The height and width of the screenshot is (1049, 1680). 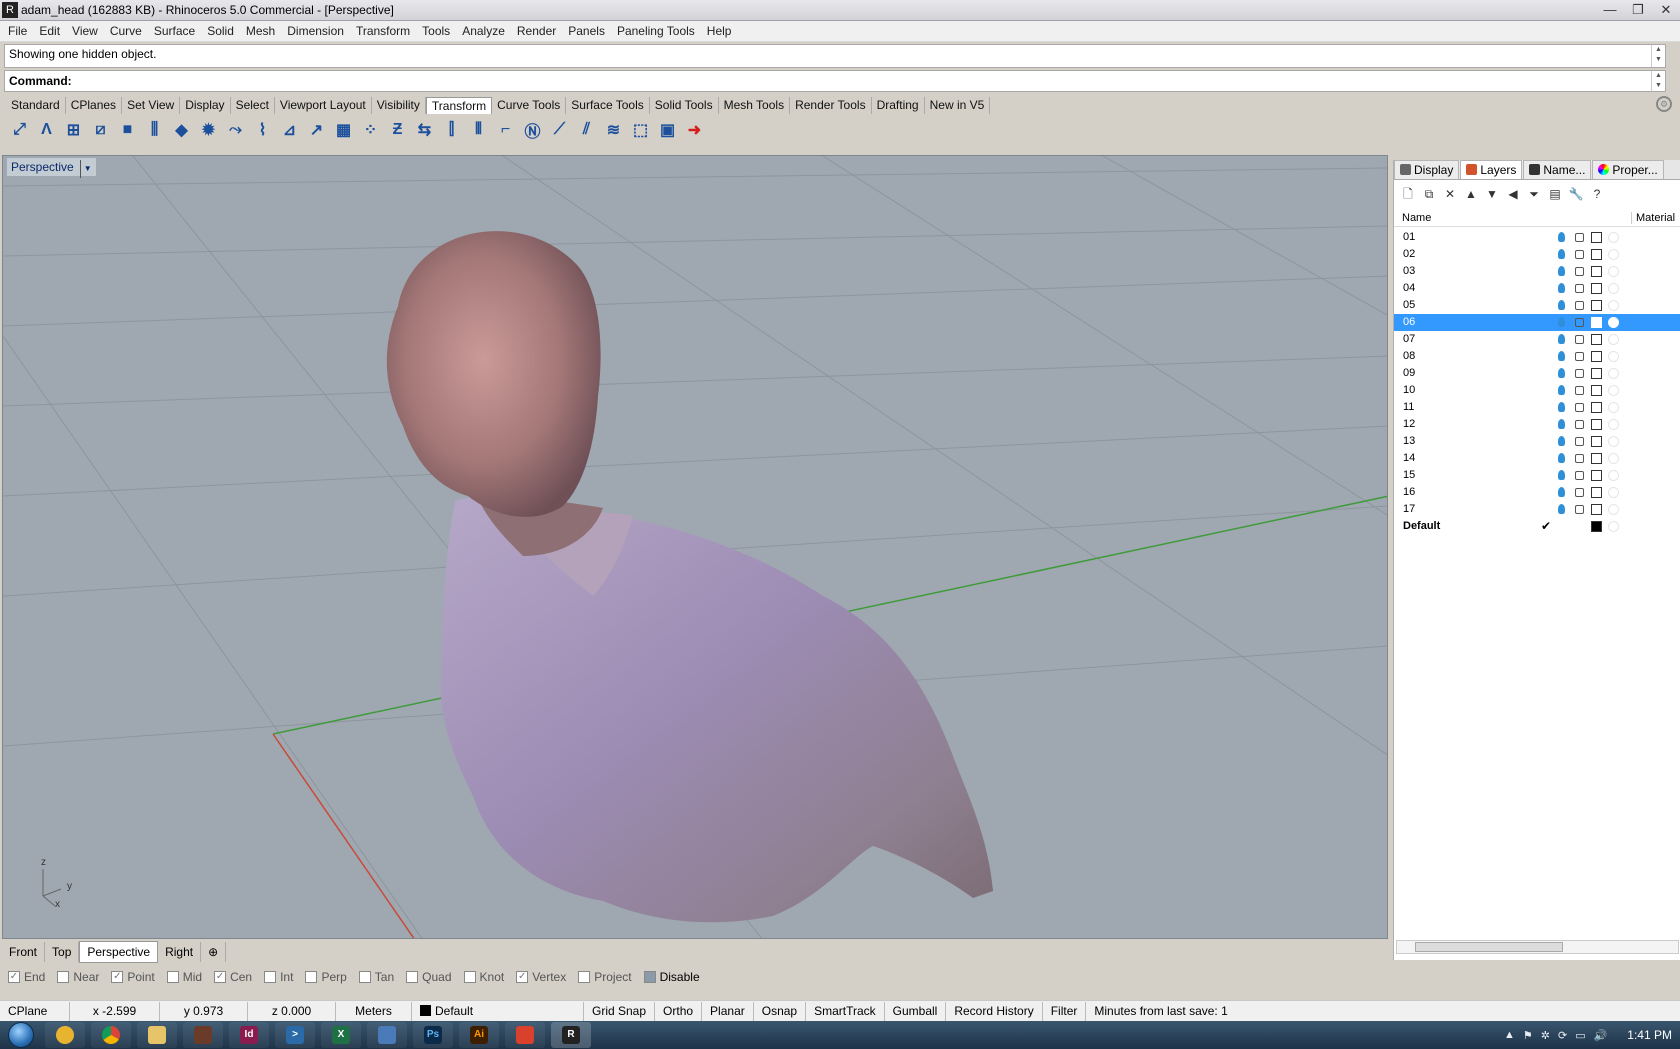 I want to click on osnap-cen-checkbox: ✓, so click(x=220, y=977).